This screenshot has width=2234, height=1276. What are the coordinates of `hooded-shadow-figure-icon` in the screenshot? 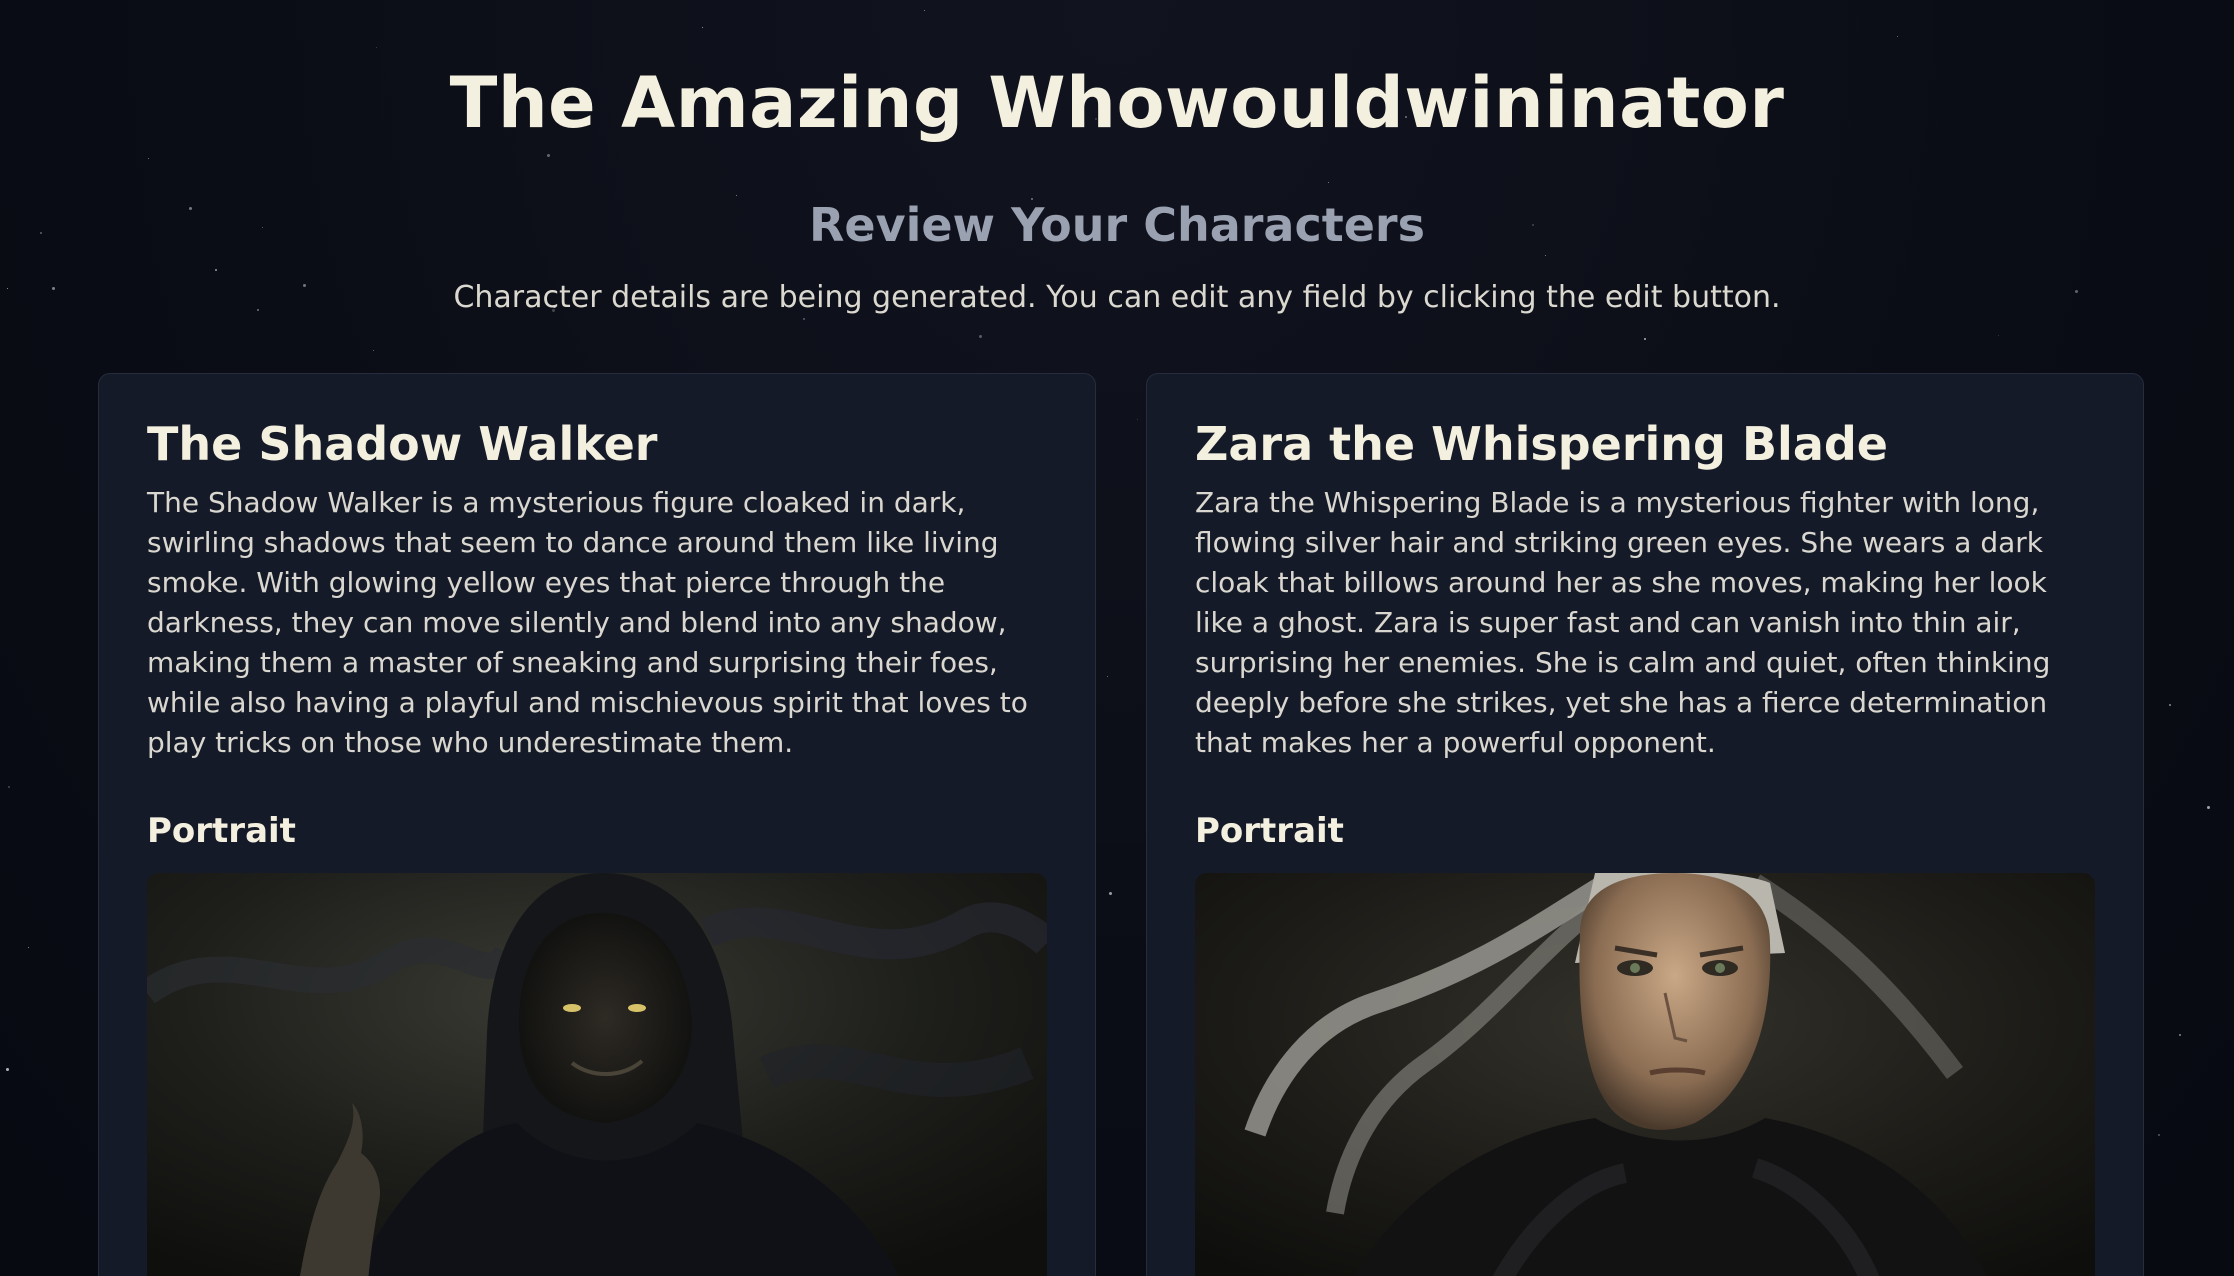 It's located at (597, 1074).